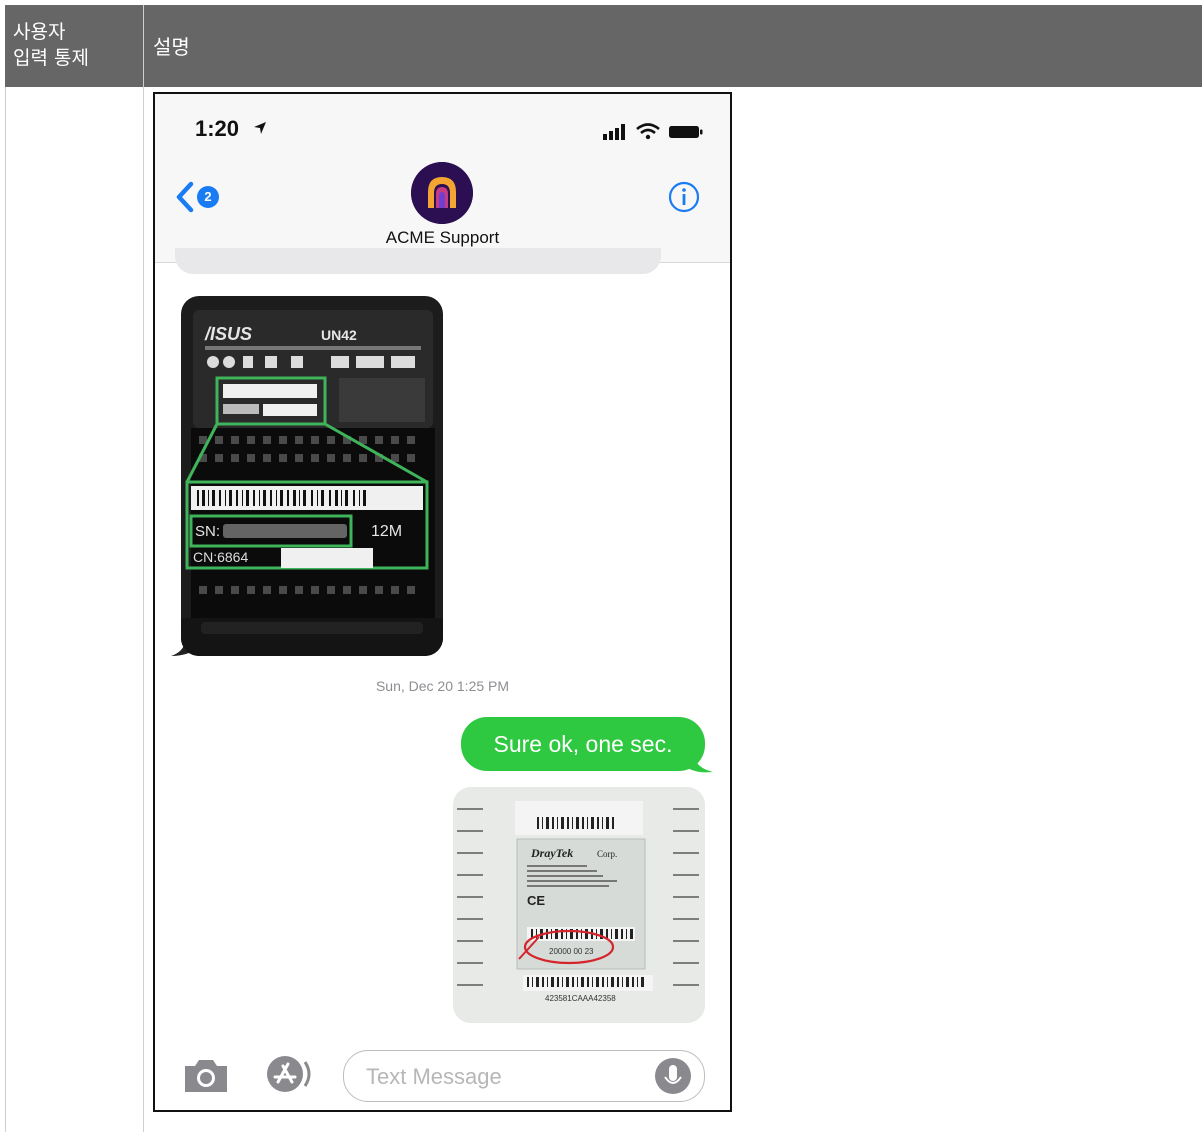  I want to click on label-sn: SN:, so click(207, 531).